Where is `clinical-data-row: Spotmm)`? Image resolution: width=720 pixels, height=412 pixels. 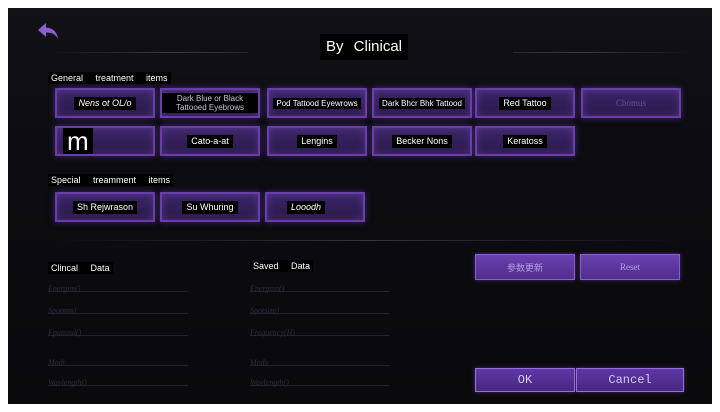
clinical-data-row: Spotmm) is located at coordinates (118, 307).